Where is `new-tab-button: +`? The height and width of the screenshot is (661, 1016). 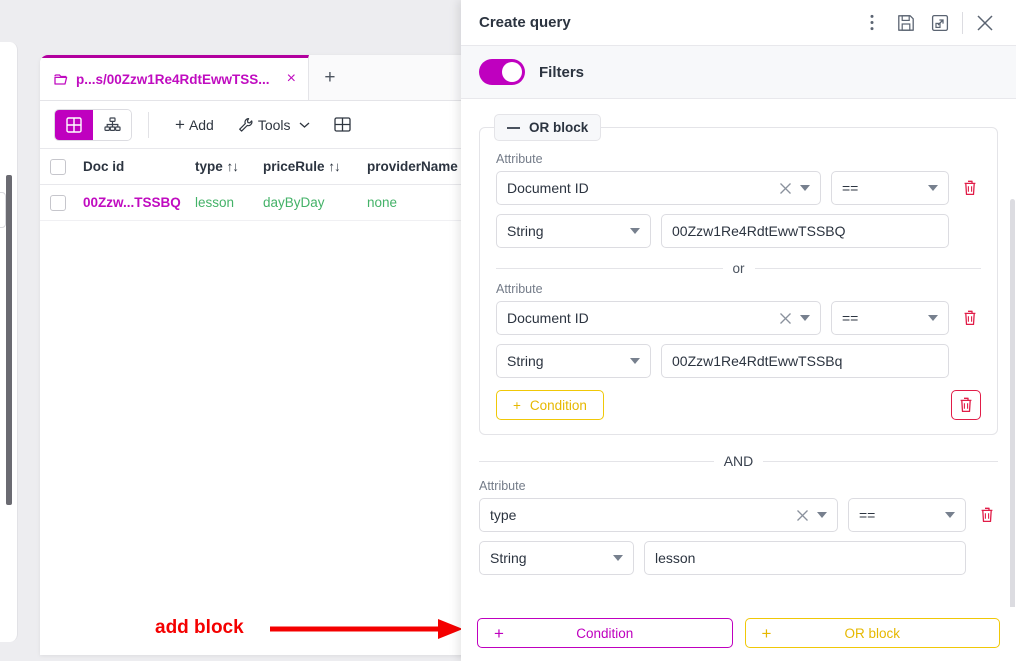 new-tab-button: + is located at coordinates (330, 77).